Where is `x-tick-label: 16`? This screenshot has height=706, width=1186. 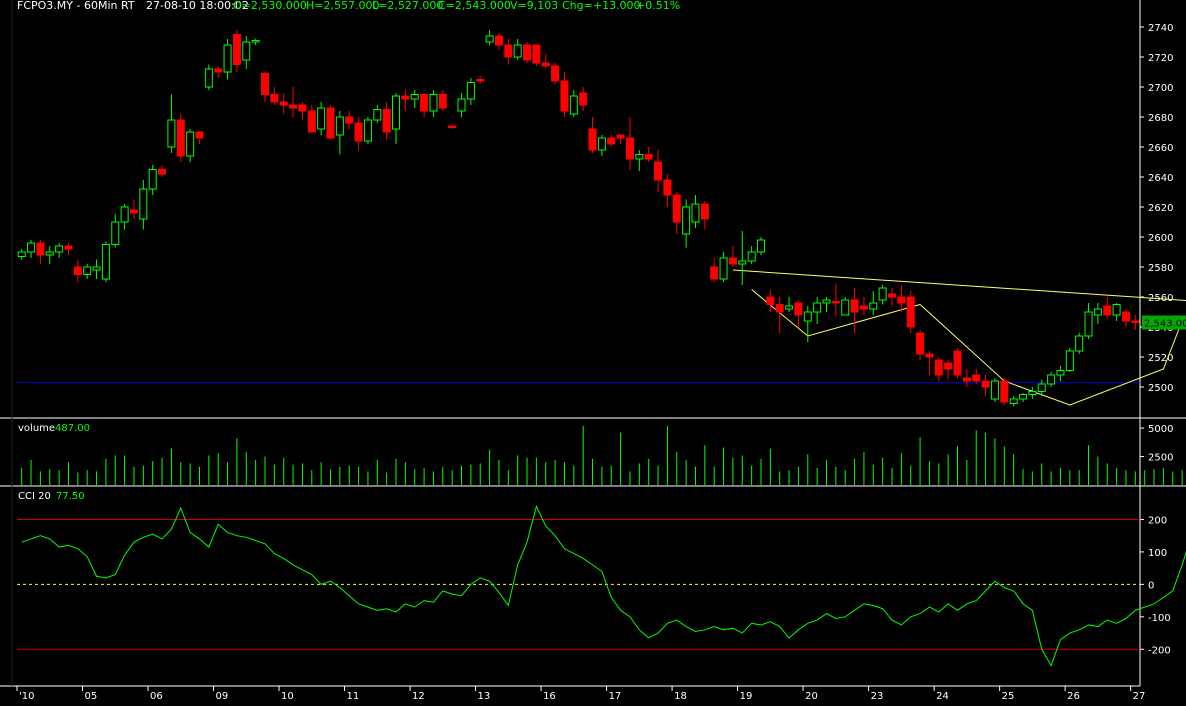 x-tick-label: 16 is located at coordinates (549, 696).